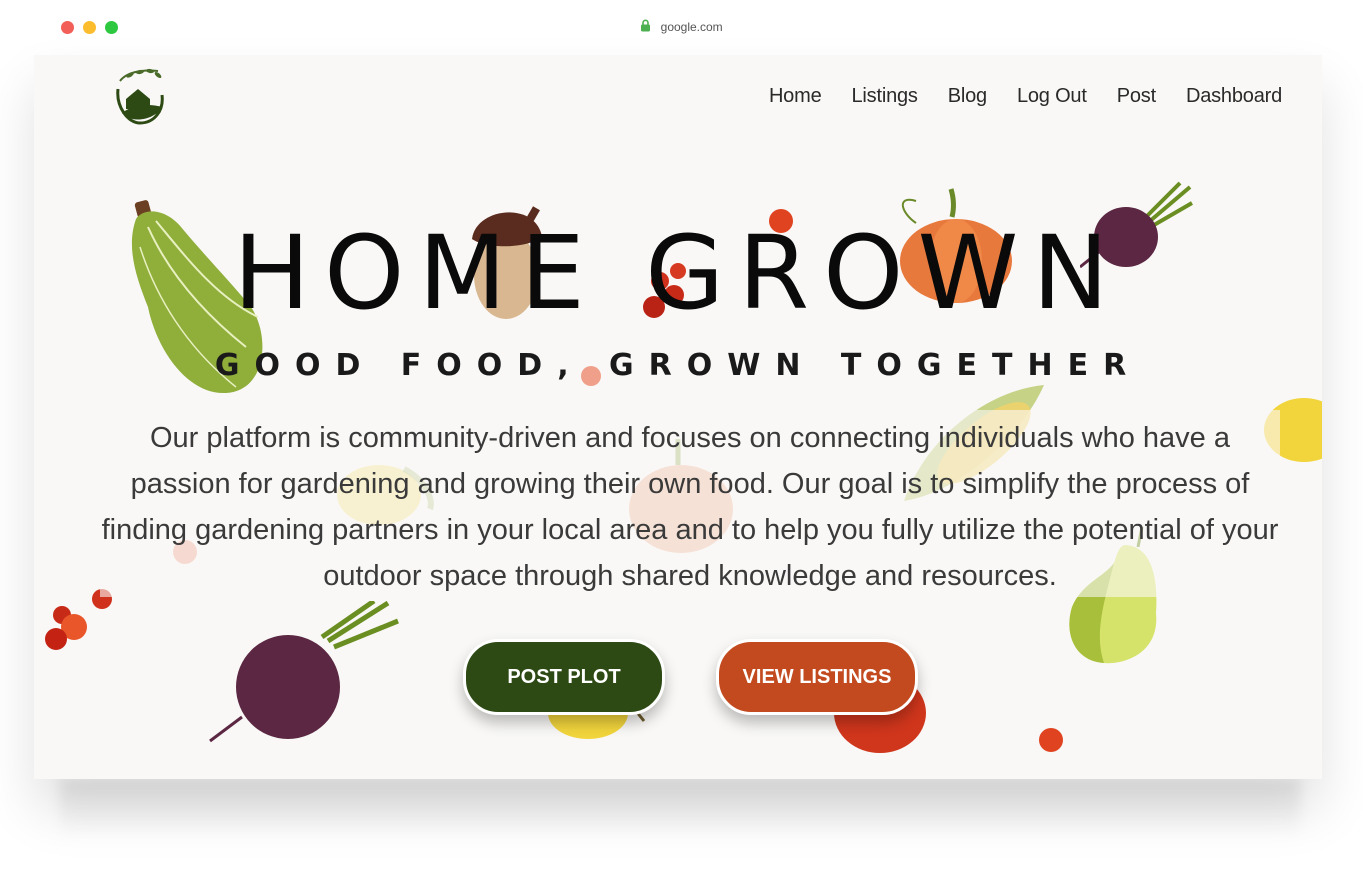 Image resolution: width=1363 pixels, height=876 pixels. What do you see at coordinates (645, 27) in the screenshot?
I see `lock-icon` at bounding box center [645, 27].